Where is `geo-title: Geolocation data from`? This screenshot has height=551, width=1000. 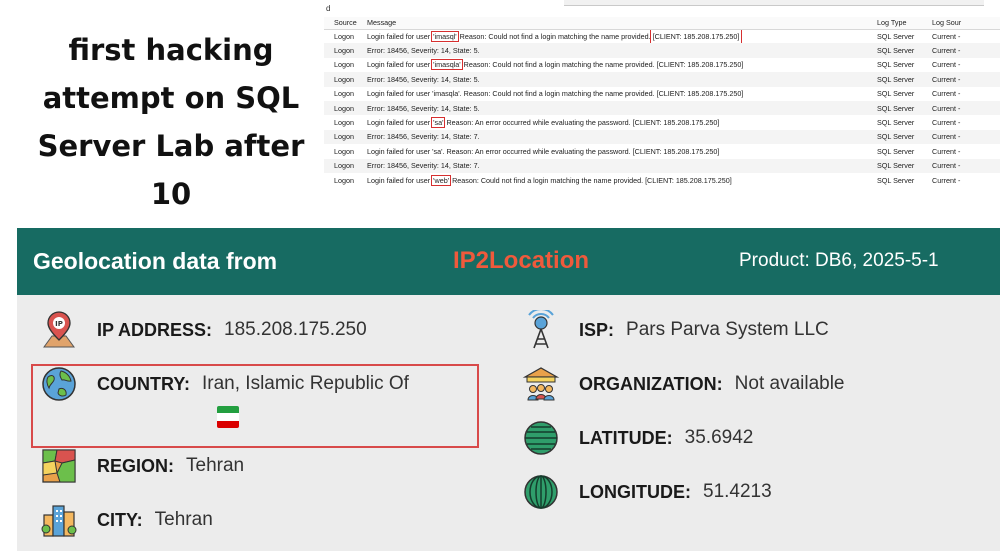
geo-title: Geolocation data from is located at coordinates (155, 261).